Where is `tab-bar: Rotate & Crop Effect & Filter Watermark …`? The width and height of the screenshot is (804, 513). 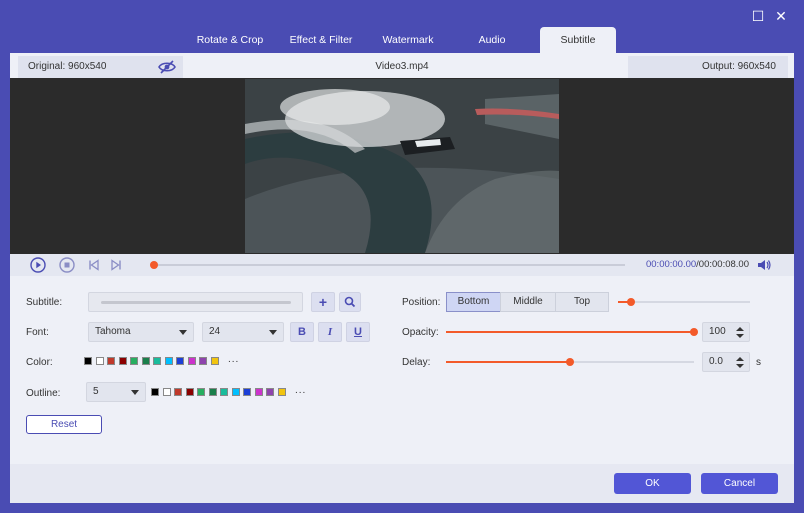 tab-bar: Rotate & Crop Effect & Filter Watermark … is located at coordinates (402, 40).